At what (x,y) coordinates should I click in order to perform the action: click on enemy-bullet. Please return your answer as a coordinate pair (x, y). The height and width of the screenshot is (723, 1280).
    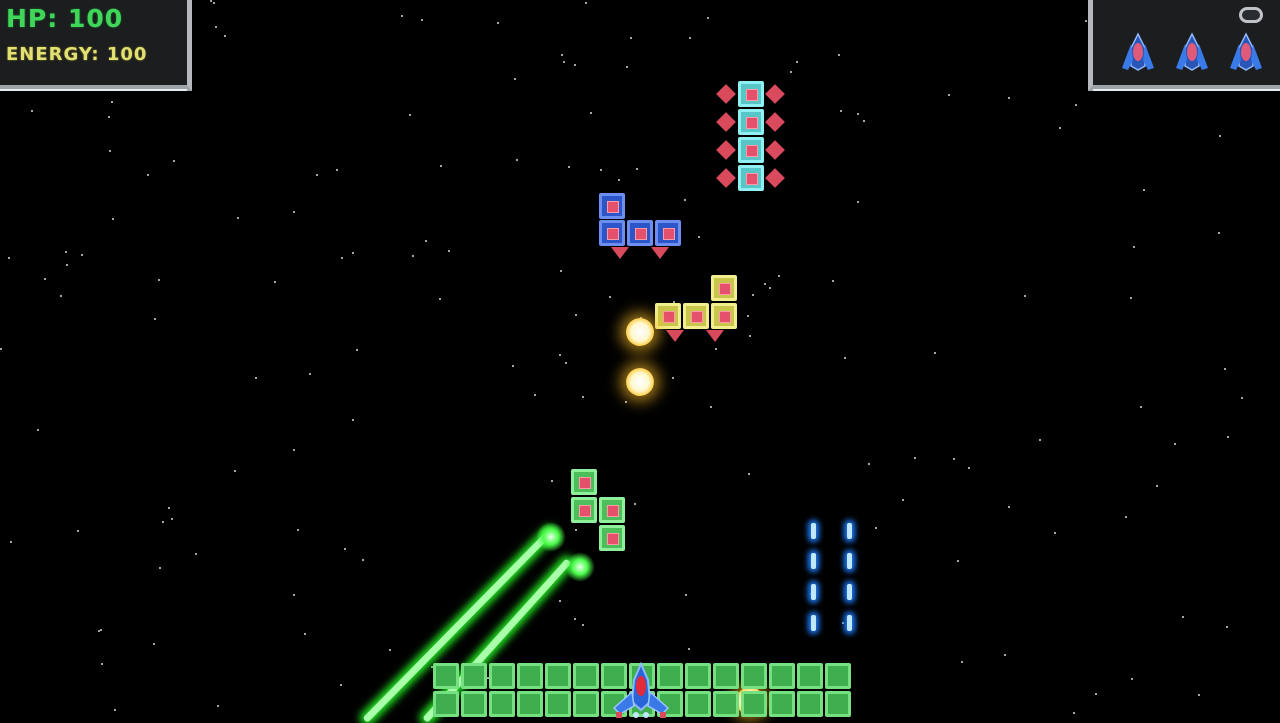
    Looking at the image, I should click on (640, 332).